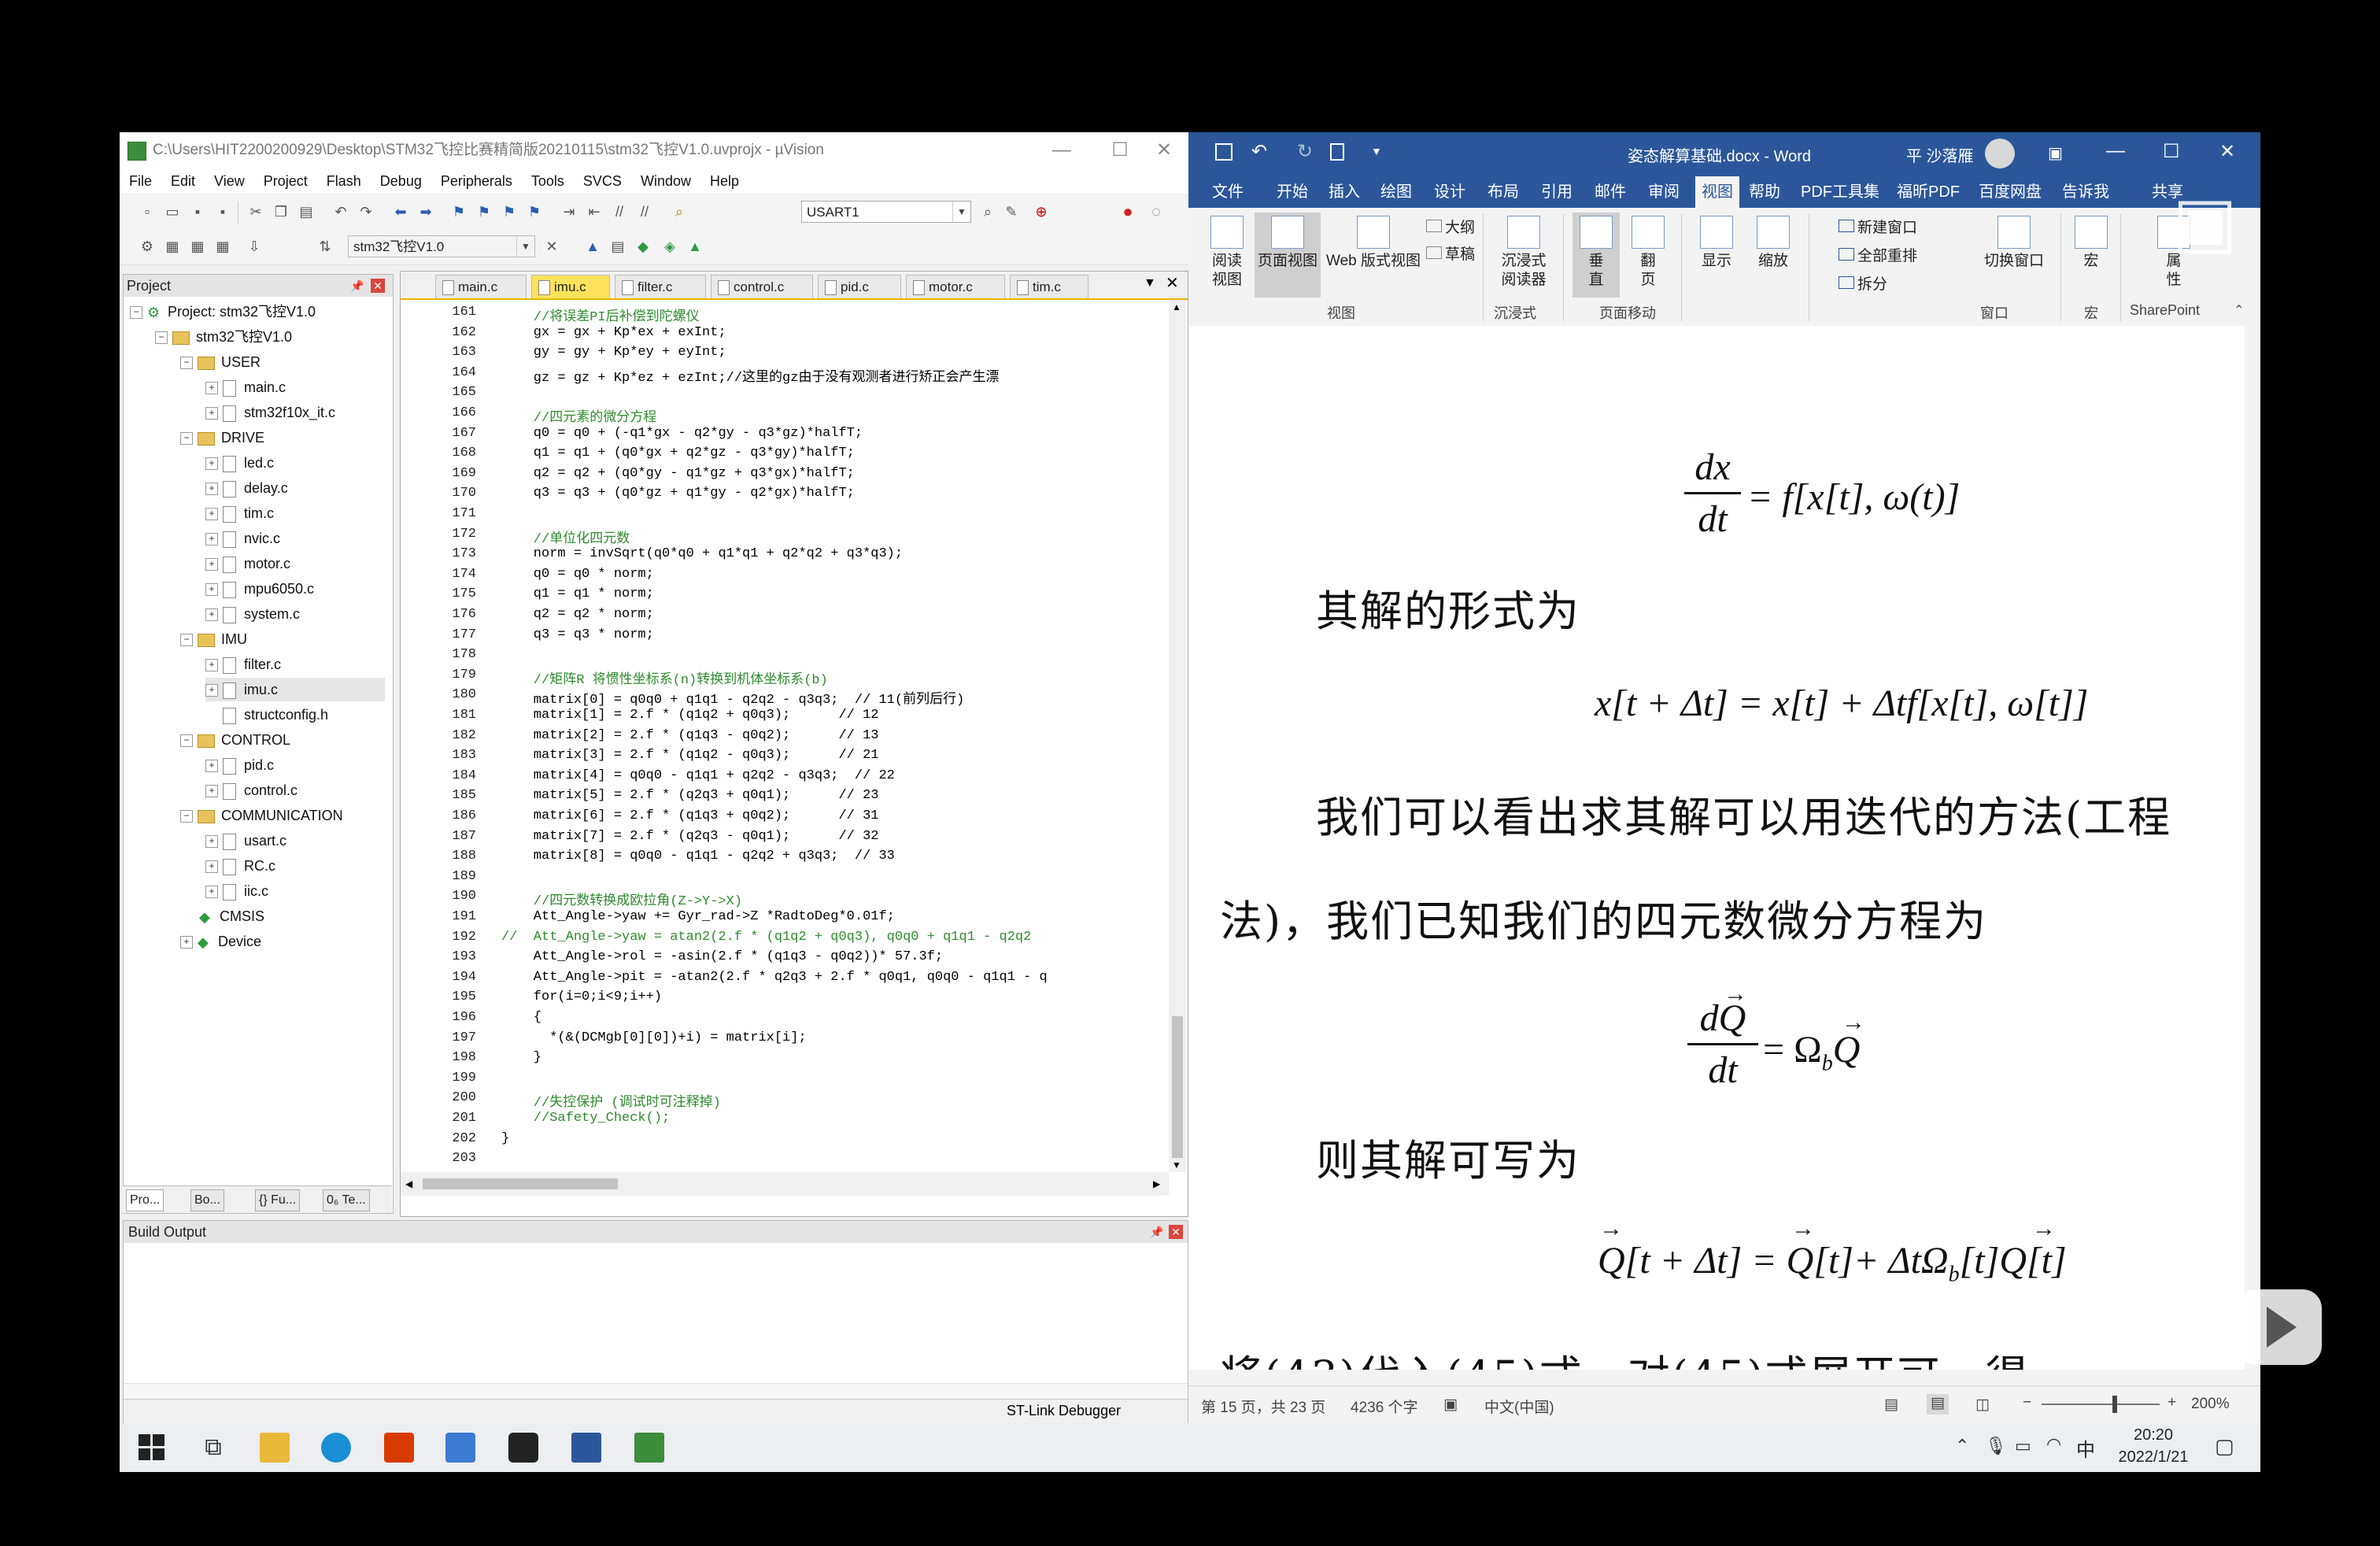  Describe the element at coordinates (505, 1138) in the screenshot. I see `code-line: }` at that location.